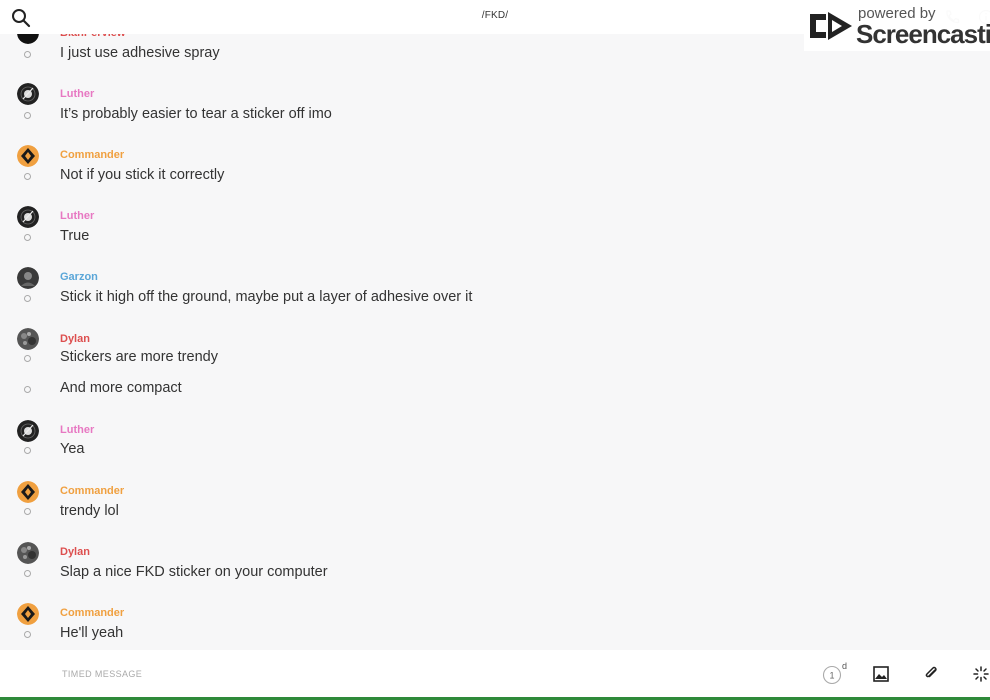  Describe the element at coordinates (831, 26) in the screenshot. I see `screencastify-logo-icon` at that location.